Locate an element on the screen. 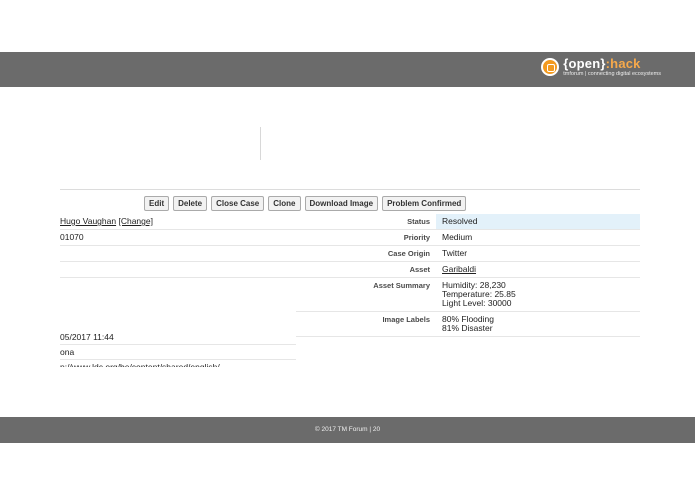  problem-confirmed-button: Problem Confirmed is located at coordinates (424, 203).